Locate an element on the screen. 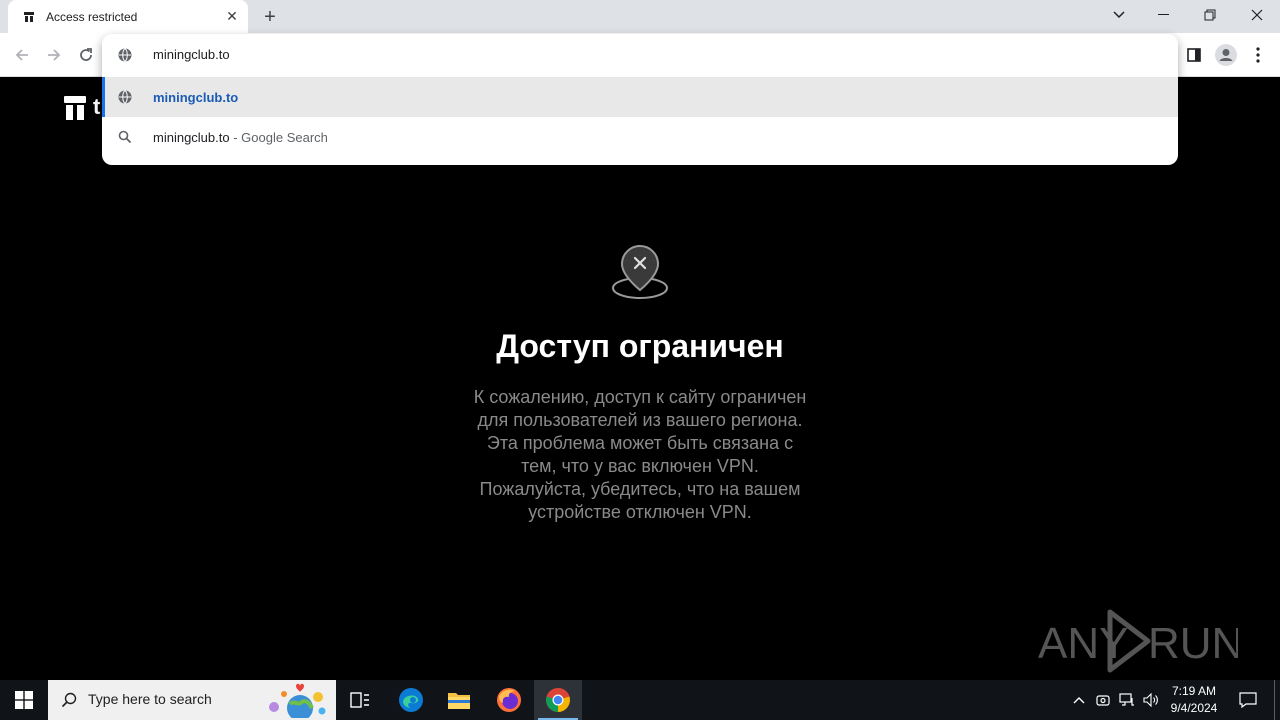 The width and height of the screenshot is (1280, 720). tab-title: Access restricted is located at coordinates (92, 16).